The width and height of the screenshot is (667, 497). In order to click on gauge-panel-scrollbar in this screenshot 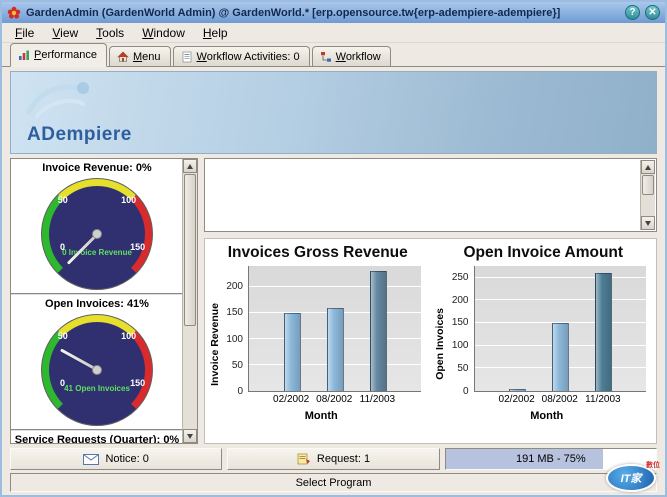, I will do `click(189, 301)`.